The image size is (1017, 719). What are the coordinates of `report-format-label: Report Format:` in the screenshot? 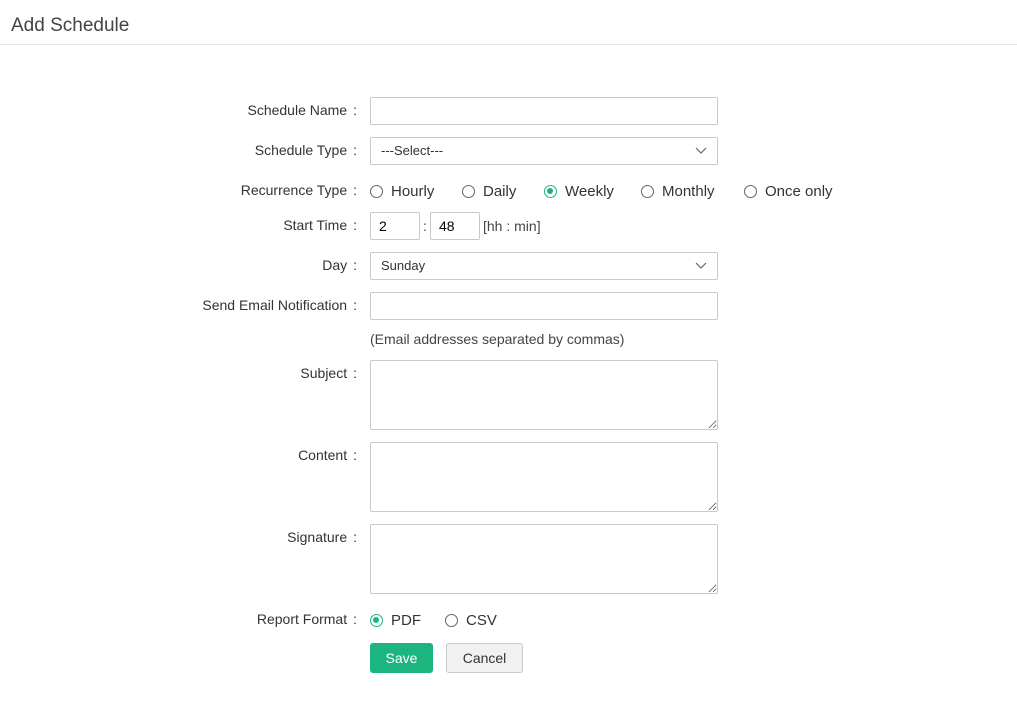 It's located at (307, 619).